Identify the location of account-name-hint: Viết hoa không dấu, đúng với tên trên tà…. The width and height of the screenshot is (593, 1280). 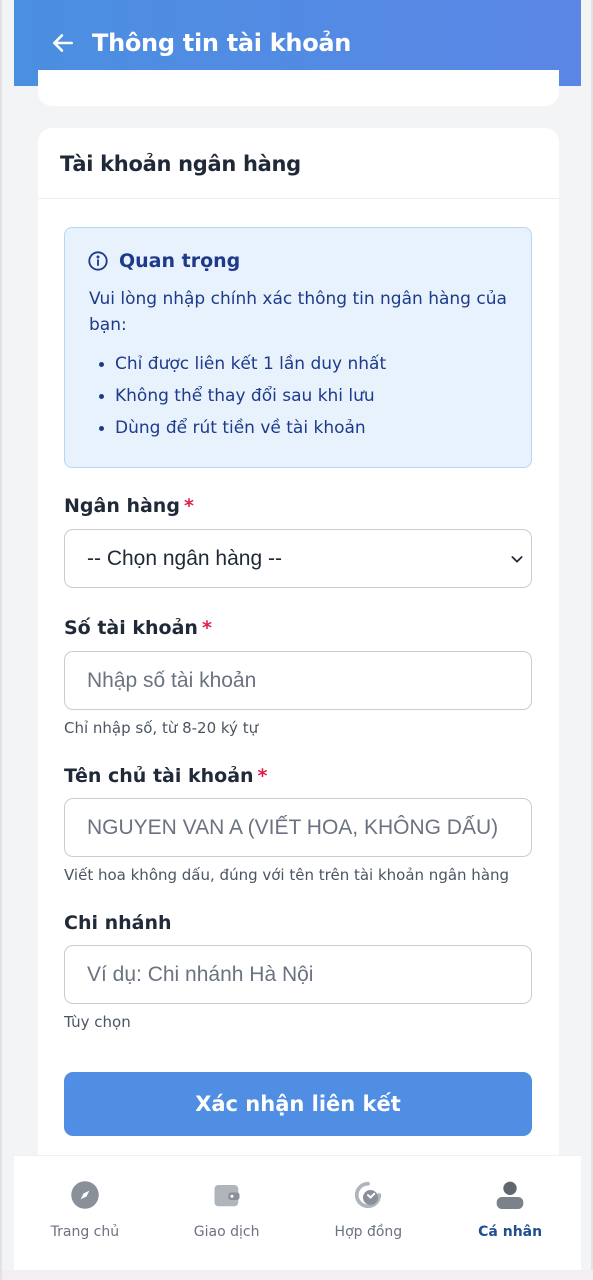
(287, 875).